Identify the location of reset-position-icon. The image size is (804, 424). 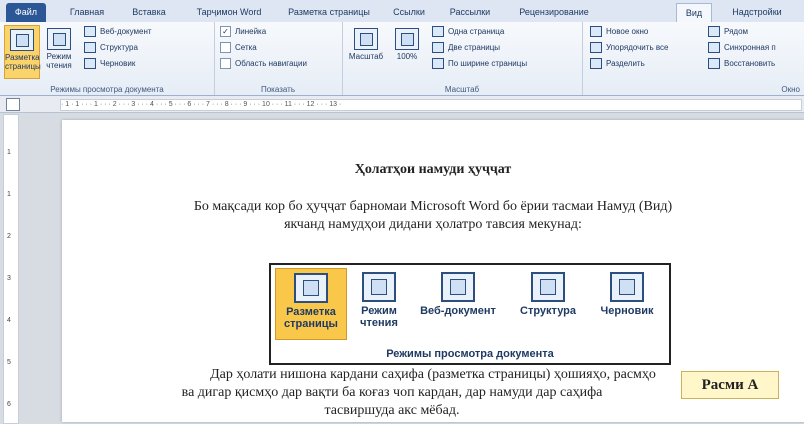
(714, 64).